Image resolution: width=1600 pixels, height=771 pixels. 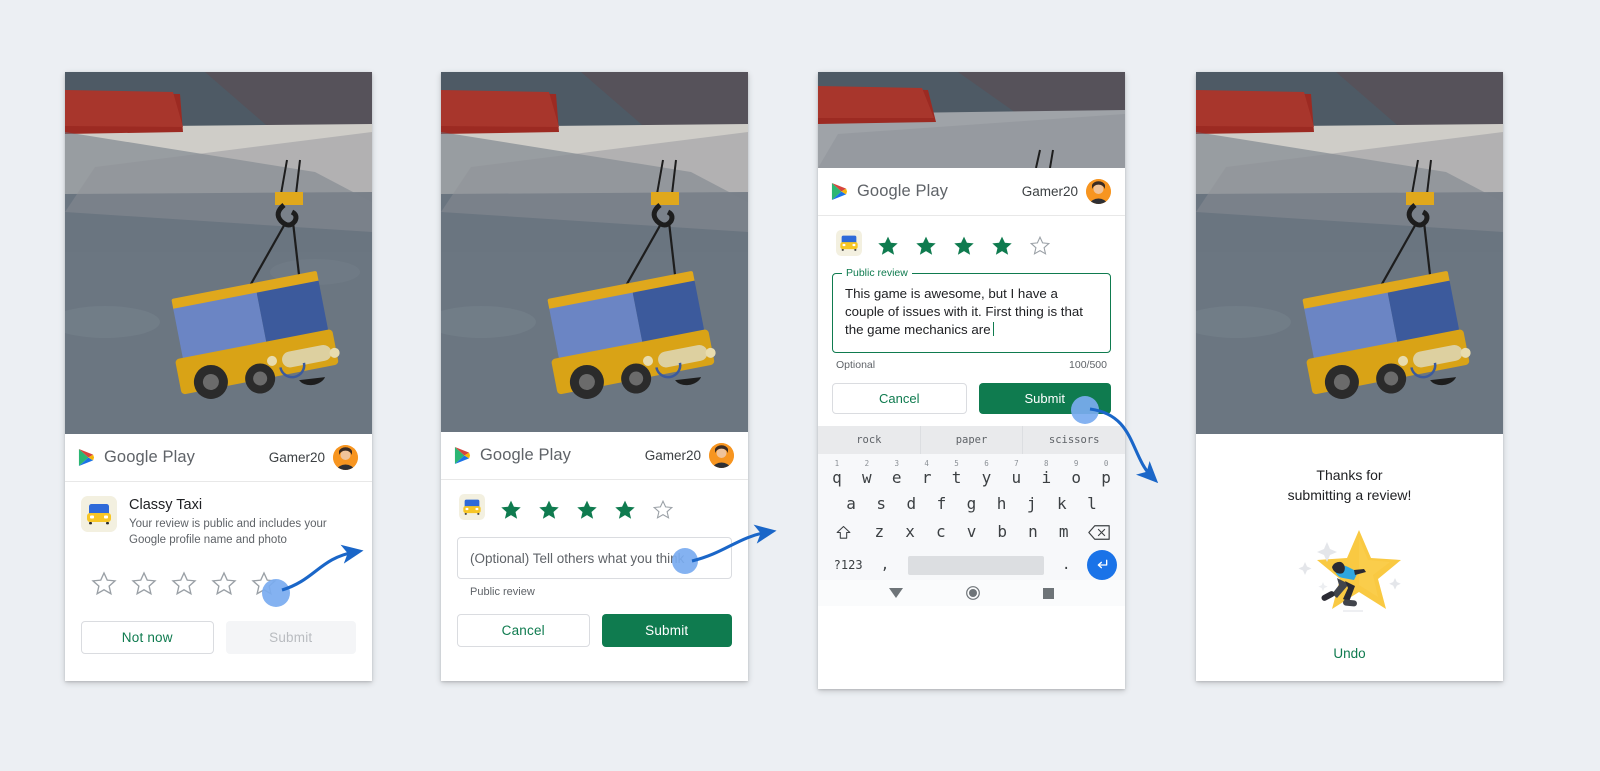 I want to click on key-m: m, so click(x=1063, y=532).